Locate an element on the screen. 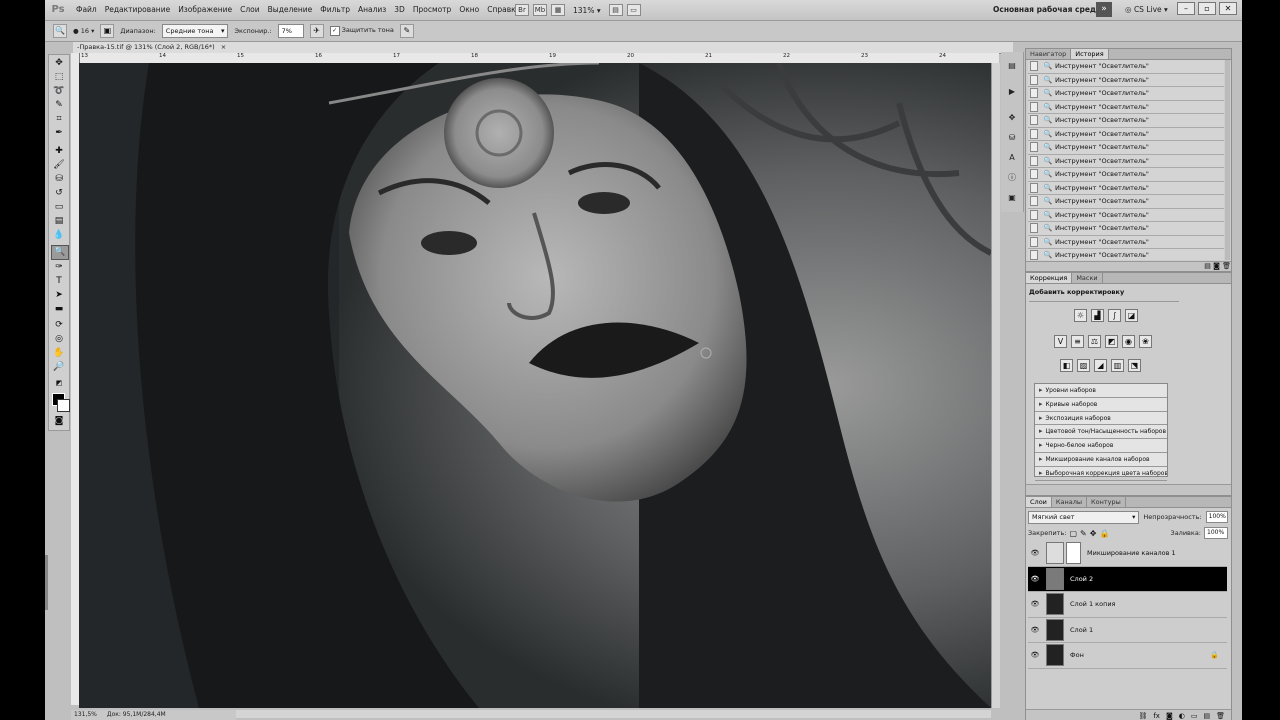  panel-drag-handle is located at coordinates (46, 582).